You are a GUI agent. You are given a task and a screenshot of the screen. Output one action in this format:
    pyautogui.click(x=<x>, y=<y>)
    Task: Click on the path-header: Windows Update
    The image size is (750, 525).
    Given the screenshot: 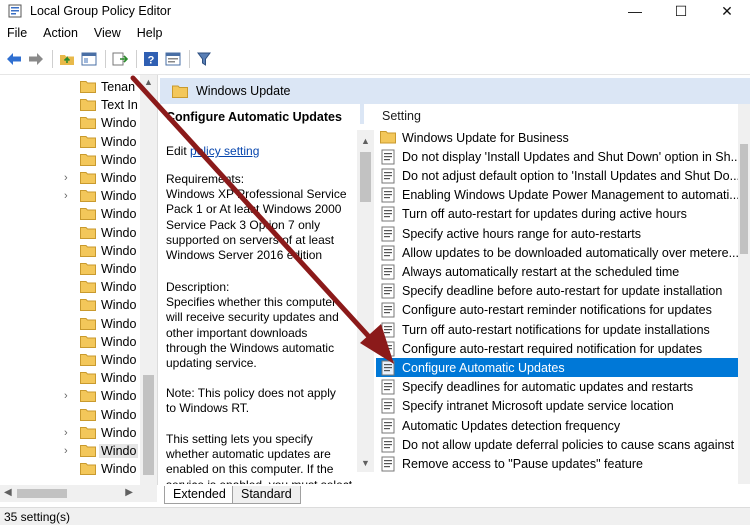 What is the action you would take?
    pyautogui.click(x=455, y=91)
    